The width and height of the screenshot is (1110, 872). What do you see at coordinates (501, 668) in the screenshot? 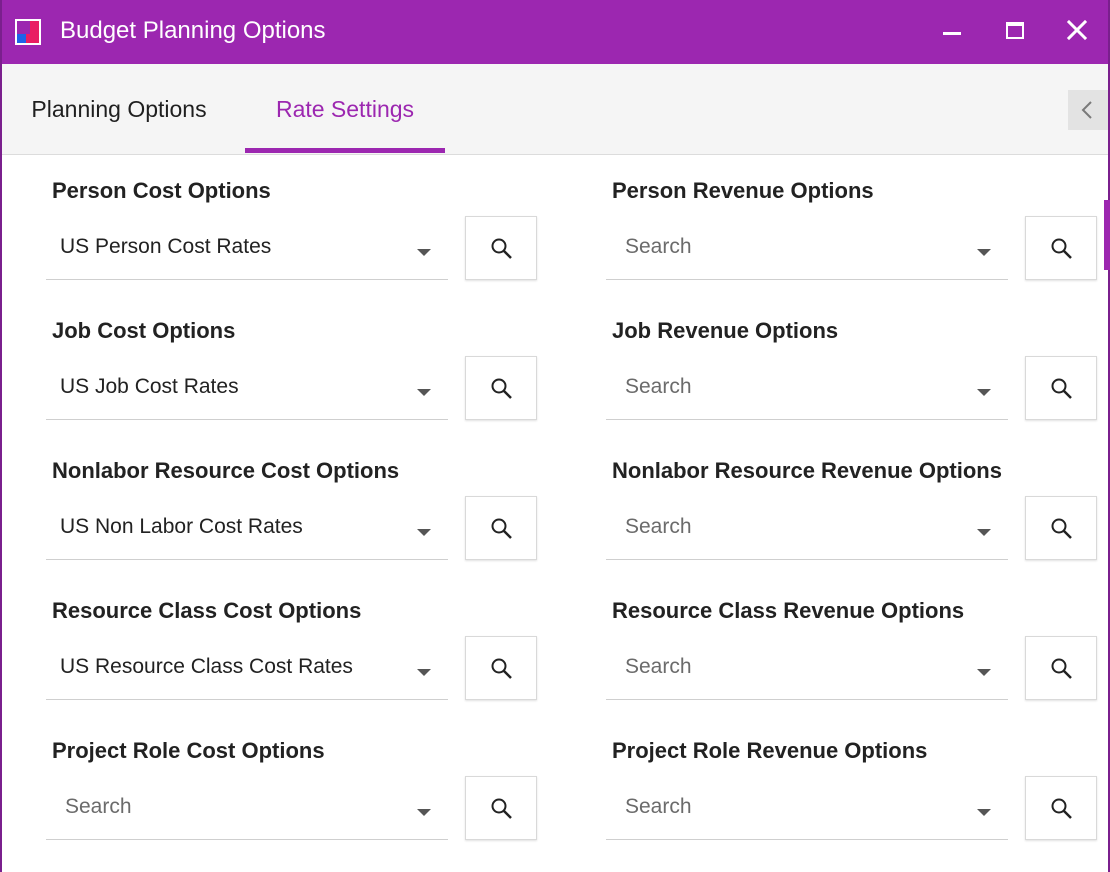
I see `resource-class-cost-search-button` at bounding box center [501, 668].